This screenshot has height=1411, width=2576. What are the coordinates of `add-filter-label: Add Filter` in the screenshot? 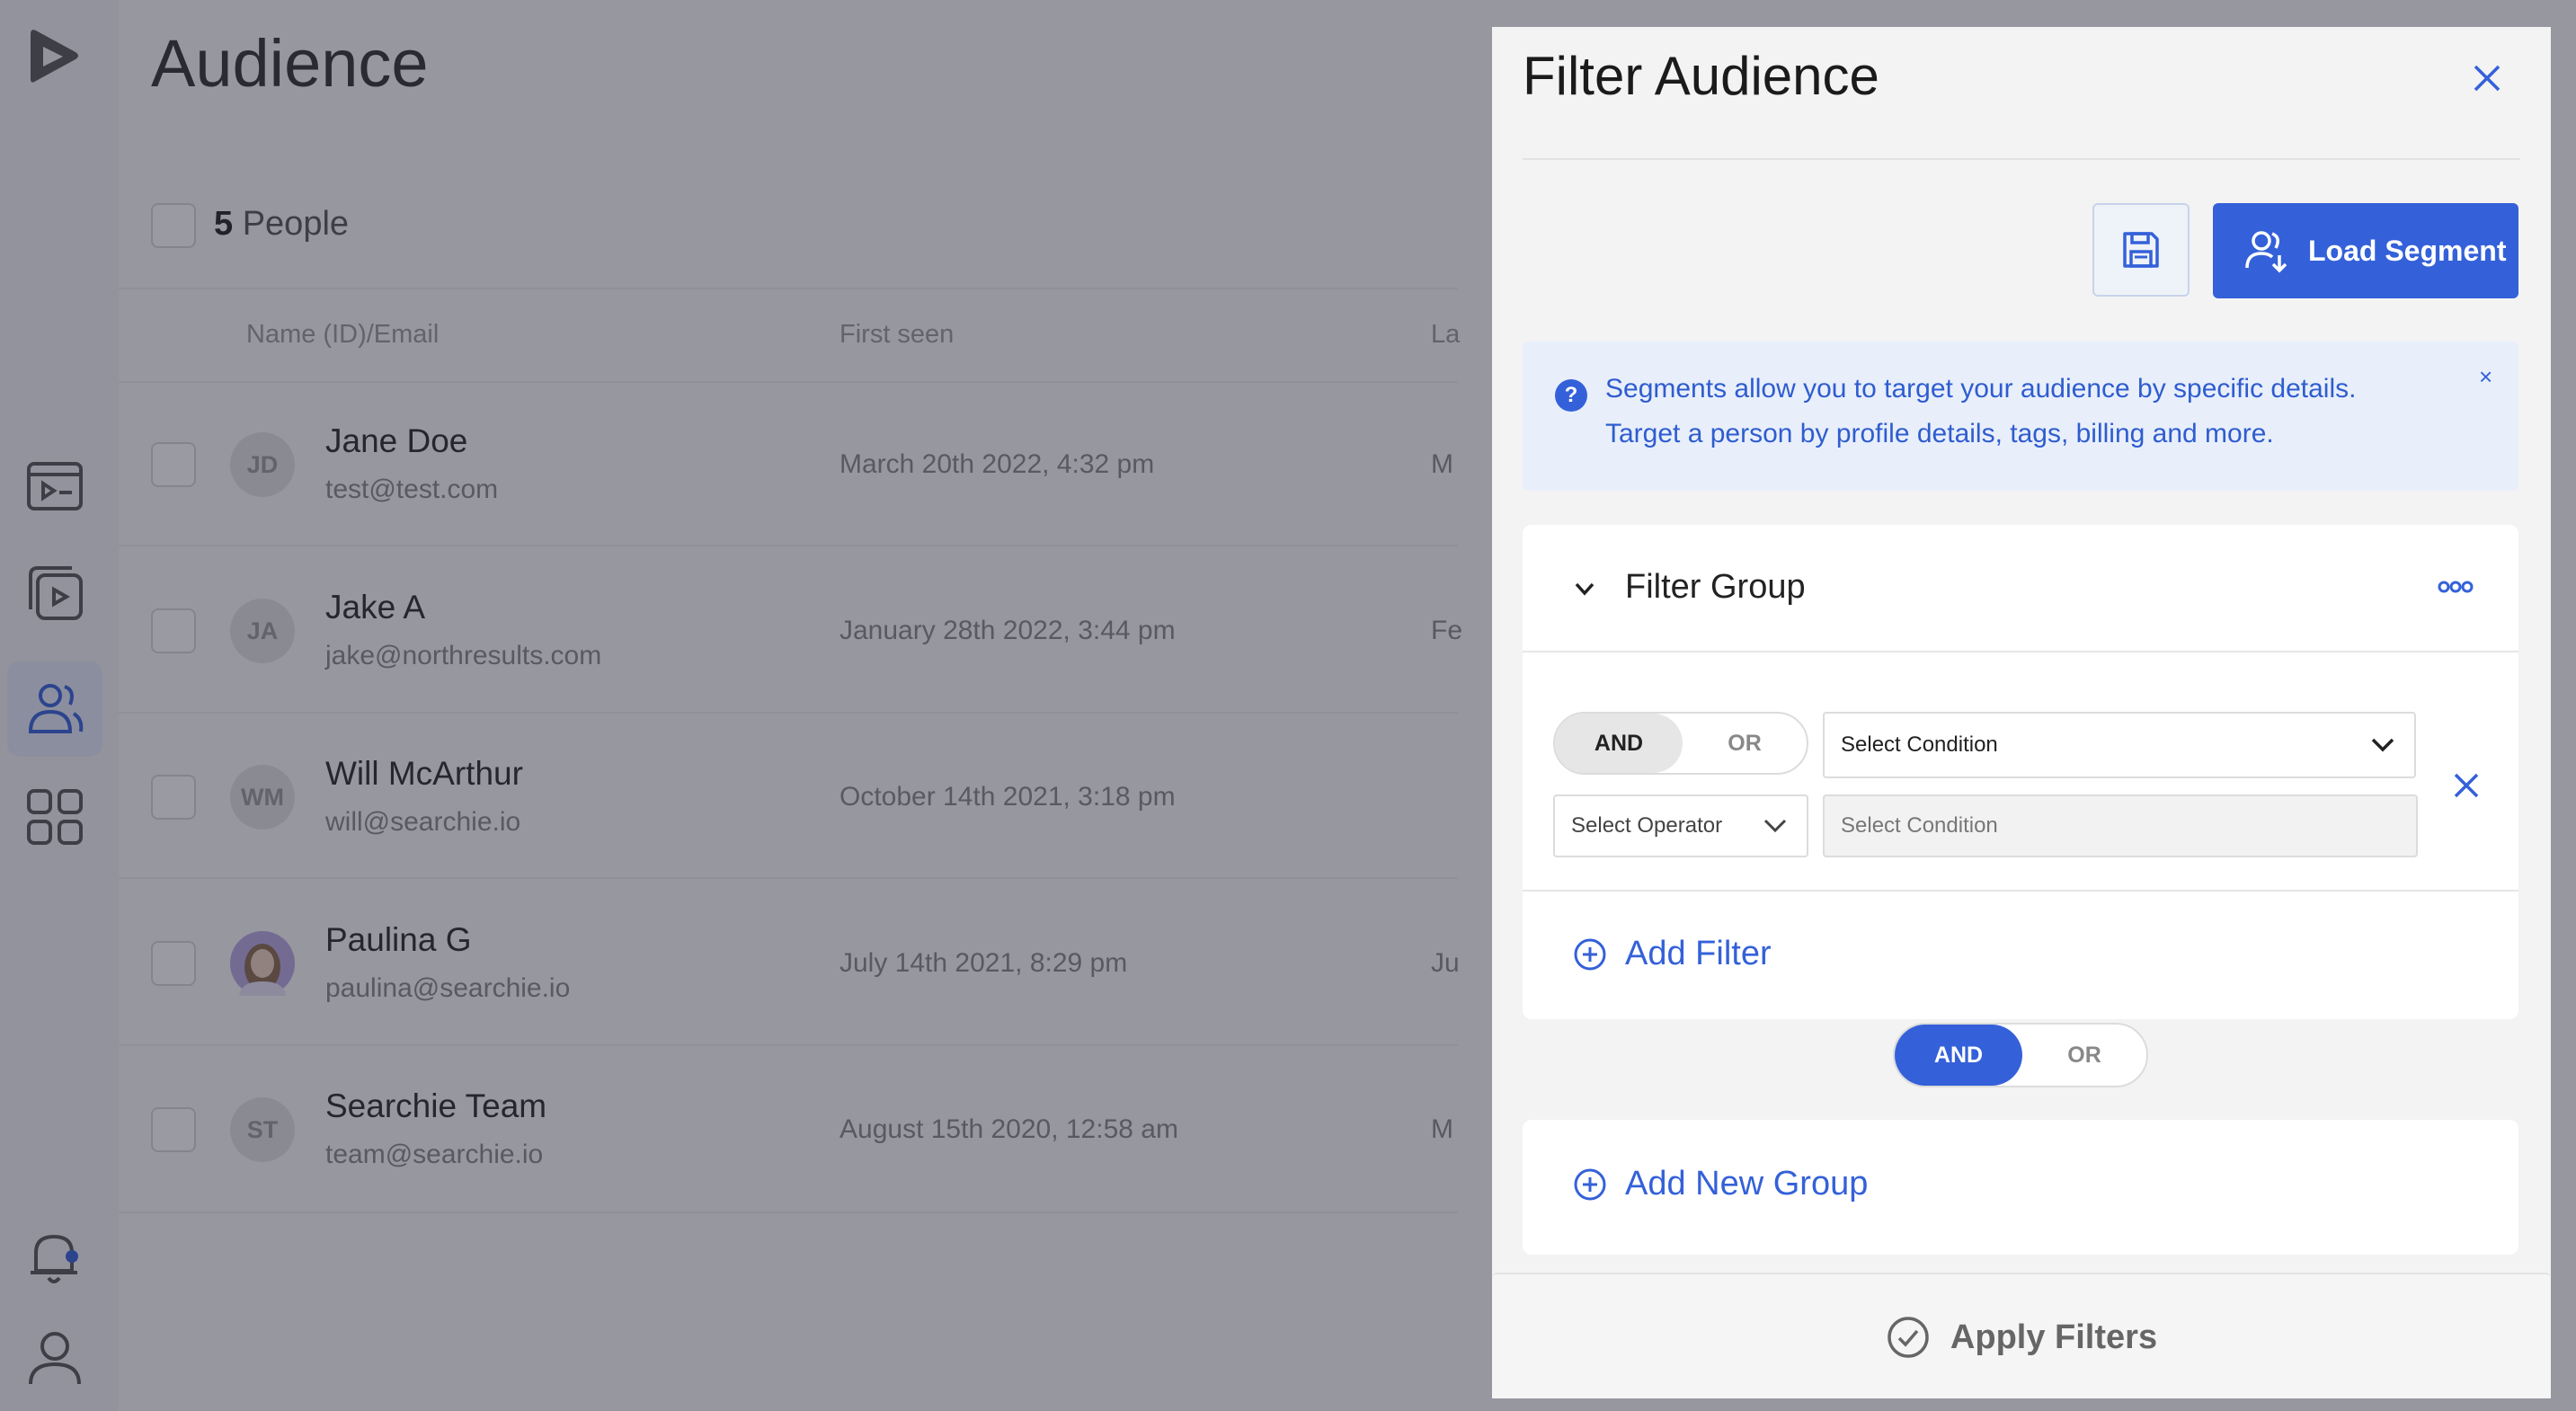 It's located at (1698, 954).